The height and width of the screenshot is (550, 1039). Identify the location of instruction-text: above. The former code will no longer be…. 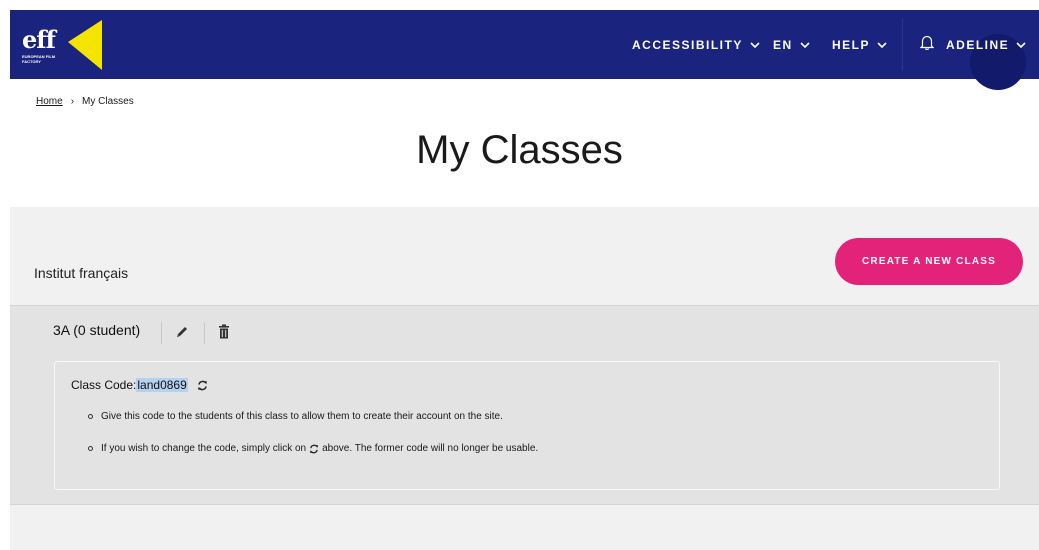
(430, 448).